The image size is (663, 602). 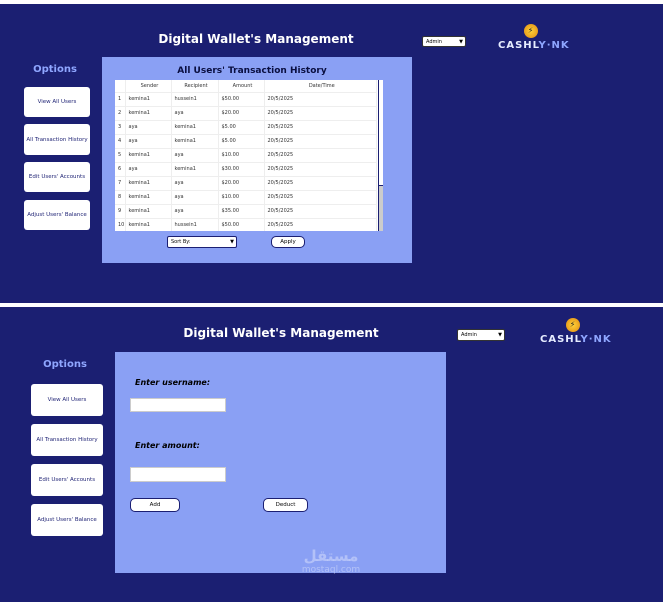 What do you see at coordinates (120, 99) in the screenshot?
I see `row-number: 1` at bounding box center [120, 99].